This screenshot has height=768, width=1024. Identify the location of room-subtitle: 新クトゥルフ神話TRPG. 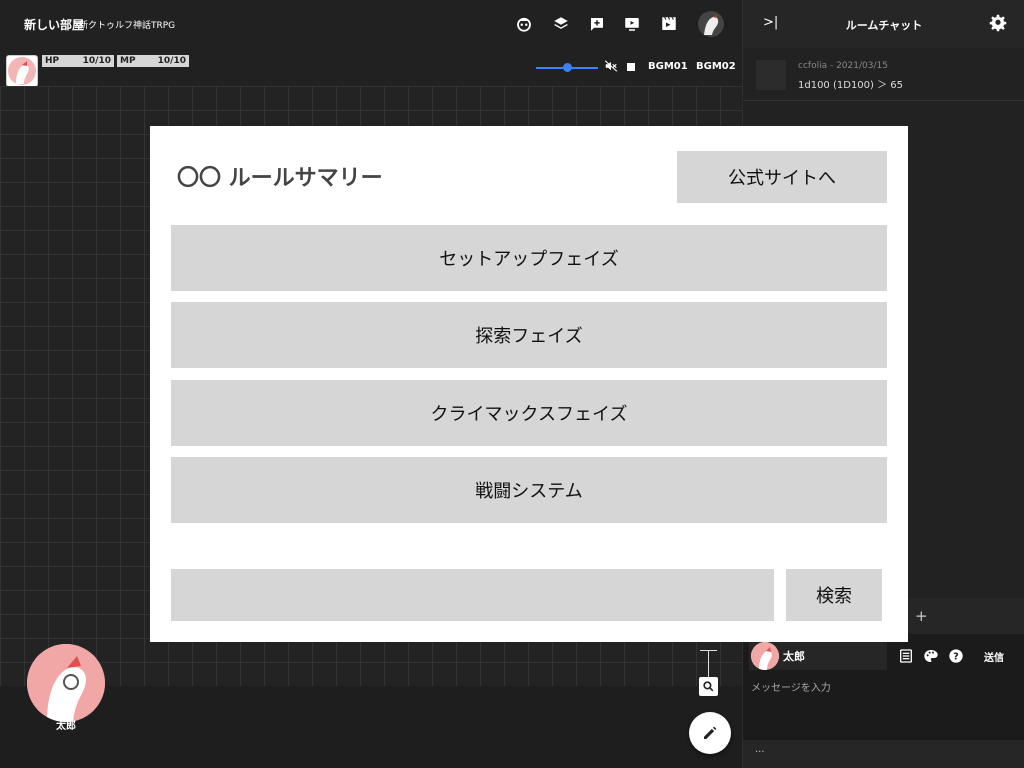
(127, 26).